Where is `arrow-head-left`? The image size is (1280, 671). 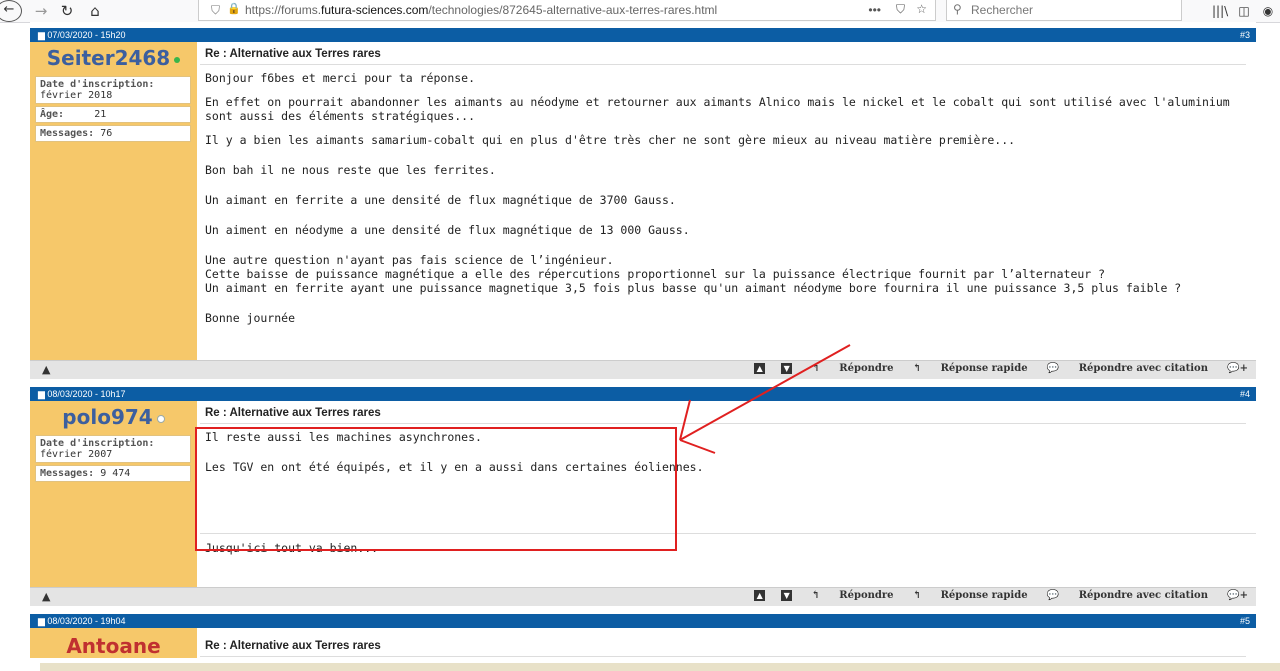
arrow-head-left is located at coordinates (685, 420).